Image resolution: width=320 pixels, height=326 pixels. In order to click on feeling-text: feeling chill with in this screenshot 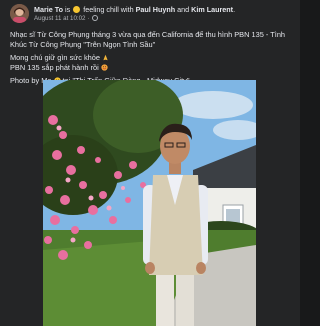, I will do `click(108, 9)`.